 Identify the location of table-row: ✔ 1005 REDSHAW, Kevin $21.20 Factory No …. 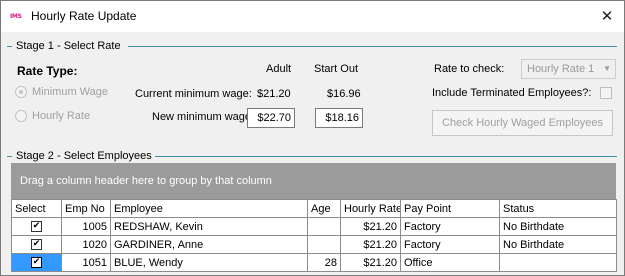
(314, 226).